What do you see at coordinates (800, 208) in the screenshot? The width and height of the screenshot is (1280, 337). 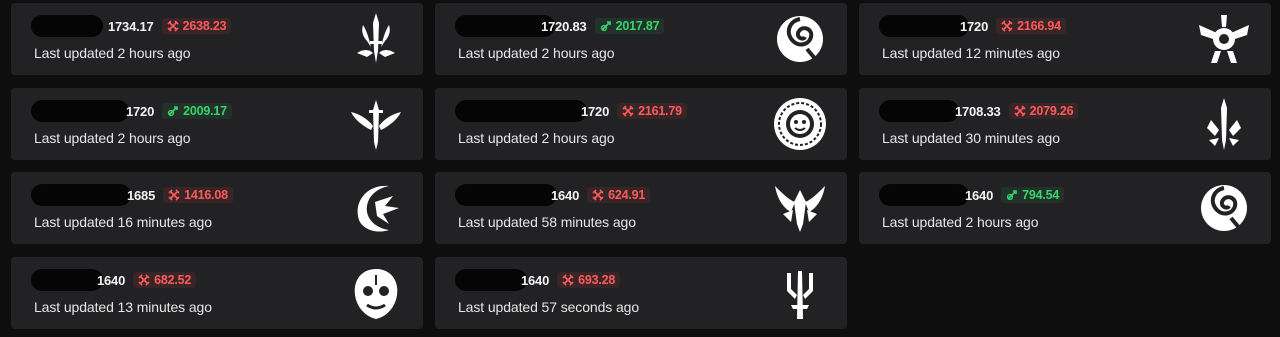 I see `demon-wings-icon` at bounding box center [800, 208].